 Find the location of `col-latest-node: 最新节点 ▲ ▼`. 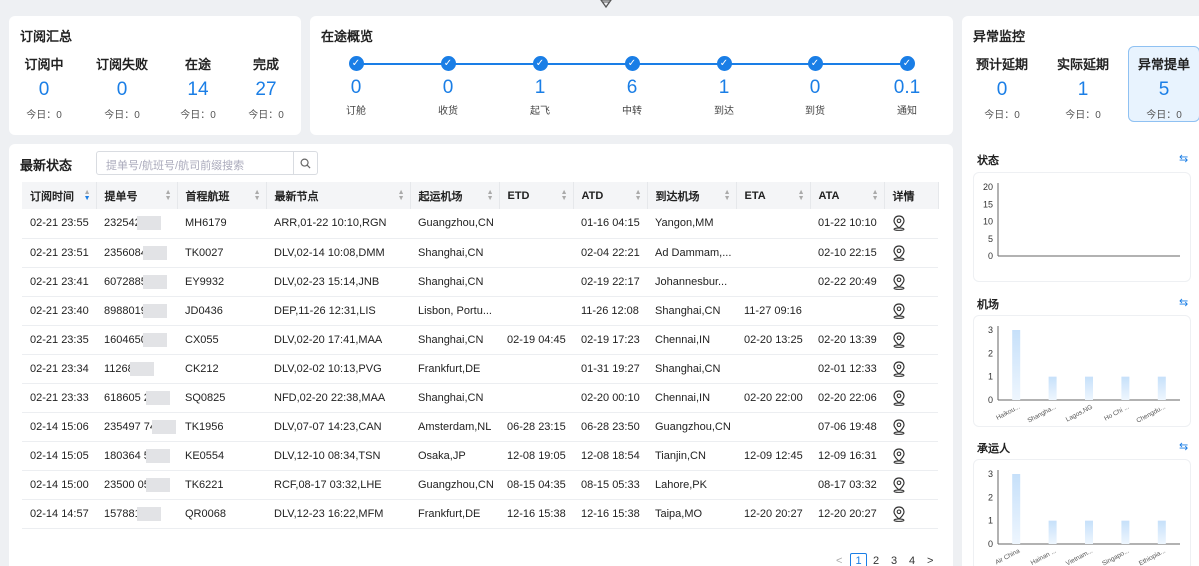

col-latest-node: 最新节点 ▲ ▼ is located at coordinates (338, 195).